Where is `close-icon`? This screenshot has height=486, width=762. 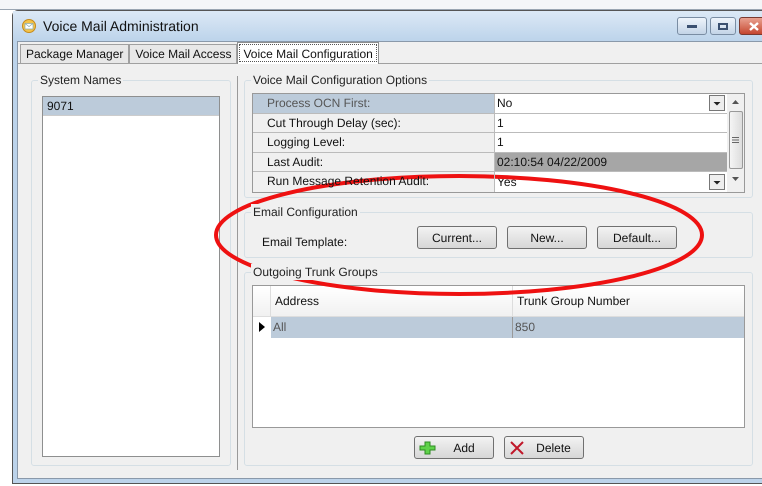
close-icon is located at coordinates (754, 26).